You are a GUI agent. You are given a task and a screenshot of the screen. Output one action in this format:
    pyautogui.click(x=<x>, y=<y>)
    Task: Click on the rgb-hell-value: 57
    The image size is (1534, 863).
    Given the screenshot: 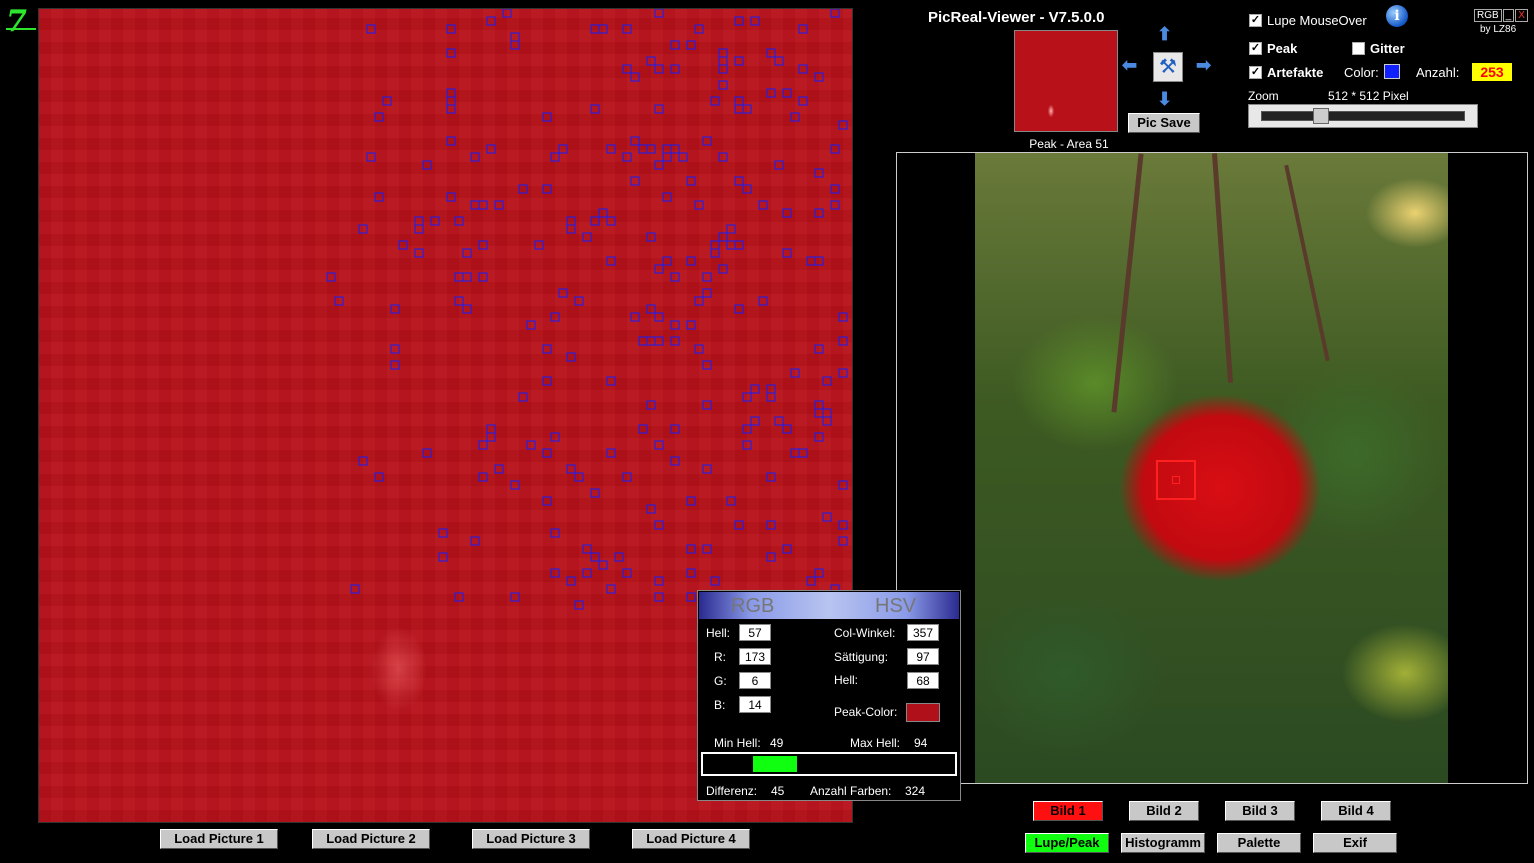 What is the action you would take?
    pyautogui.click(x=755, y=632)
    